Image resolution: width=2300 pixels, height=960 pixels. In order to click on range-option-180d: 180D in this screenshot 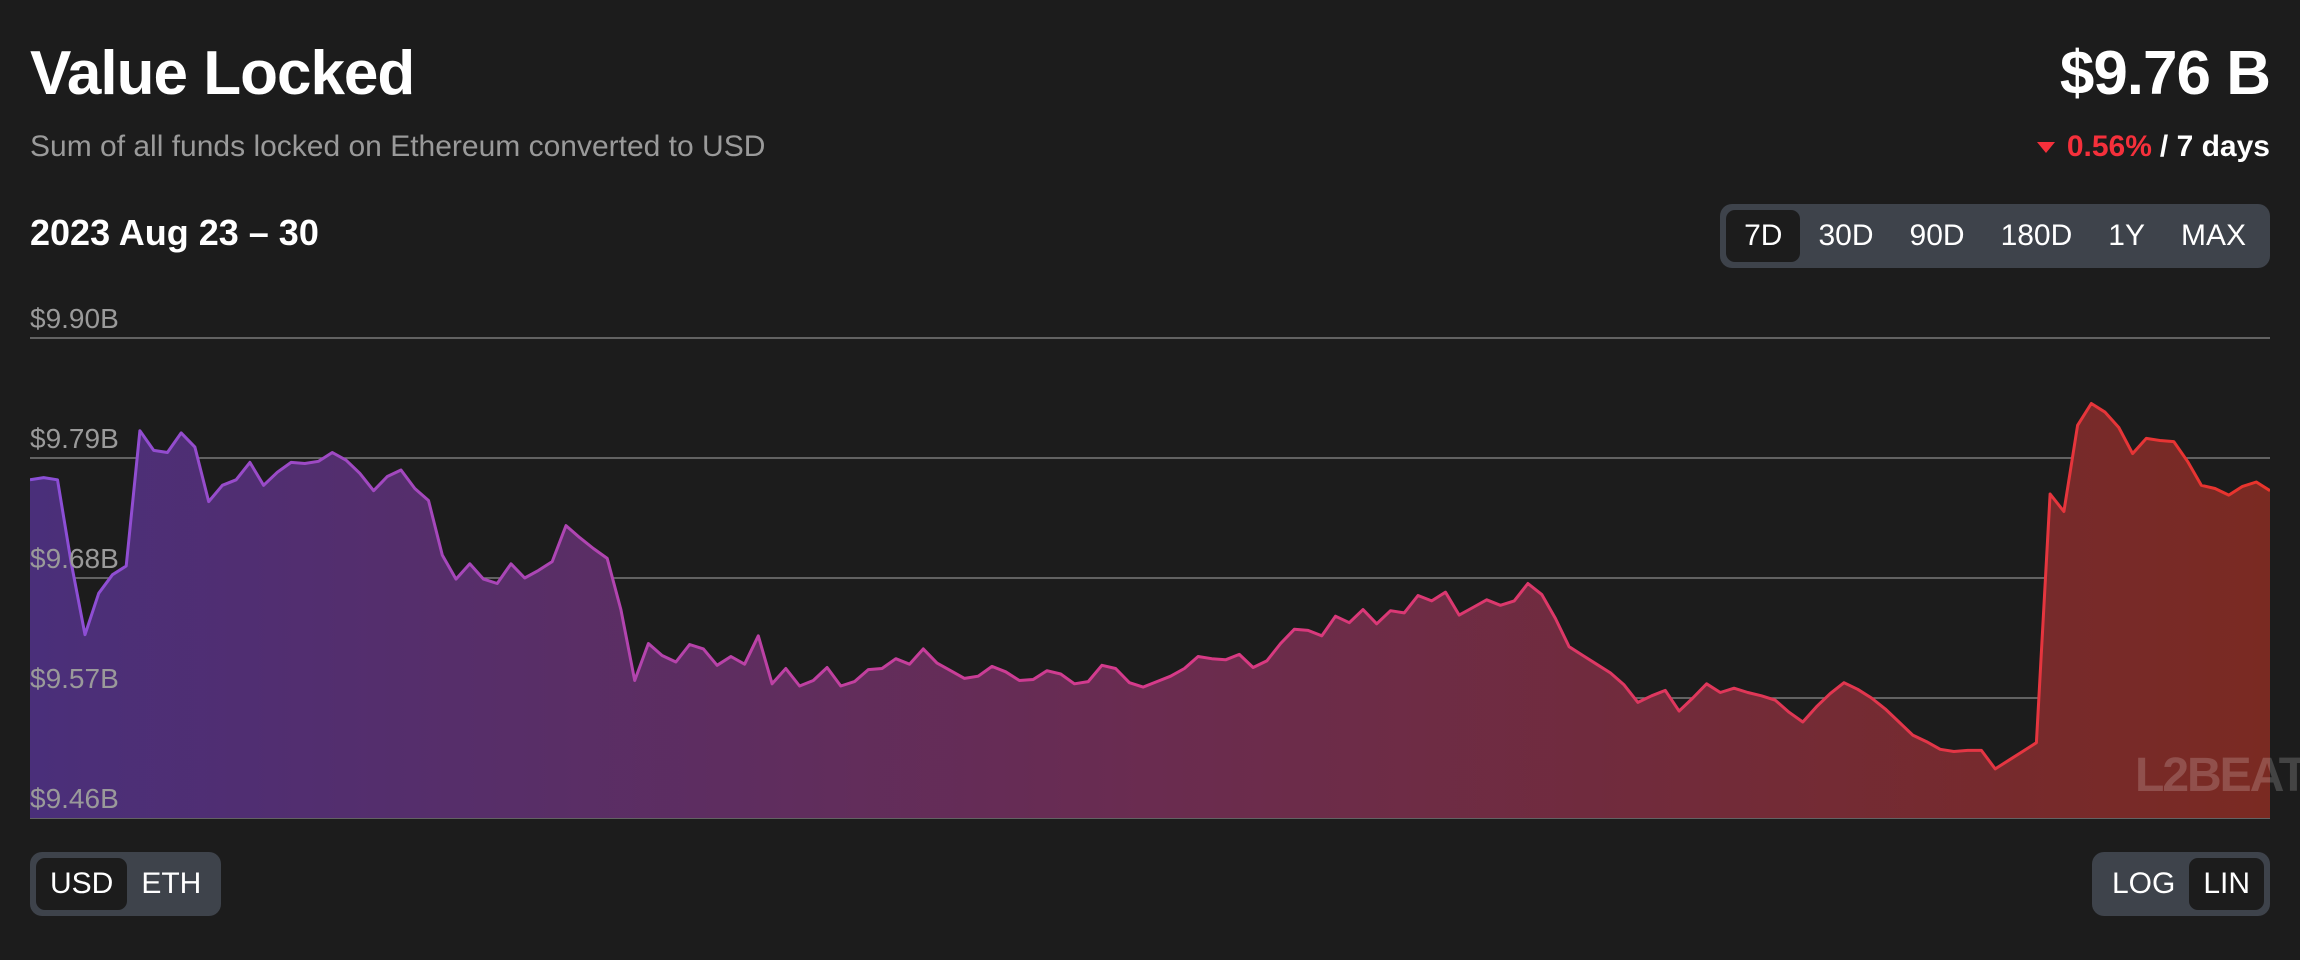, I will do `click(2037, 236)`.